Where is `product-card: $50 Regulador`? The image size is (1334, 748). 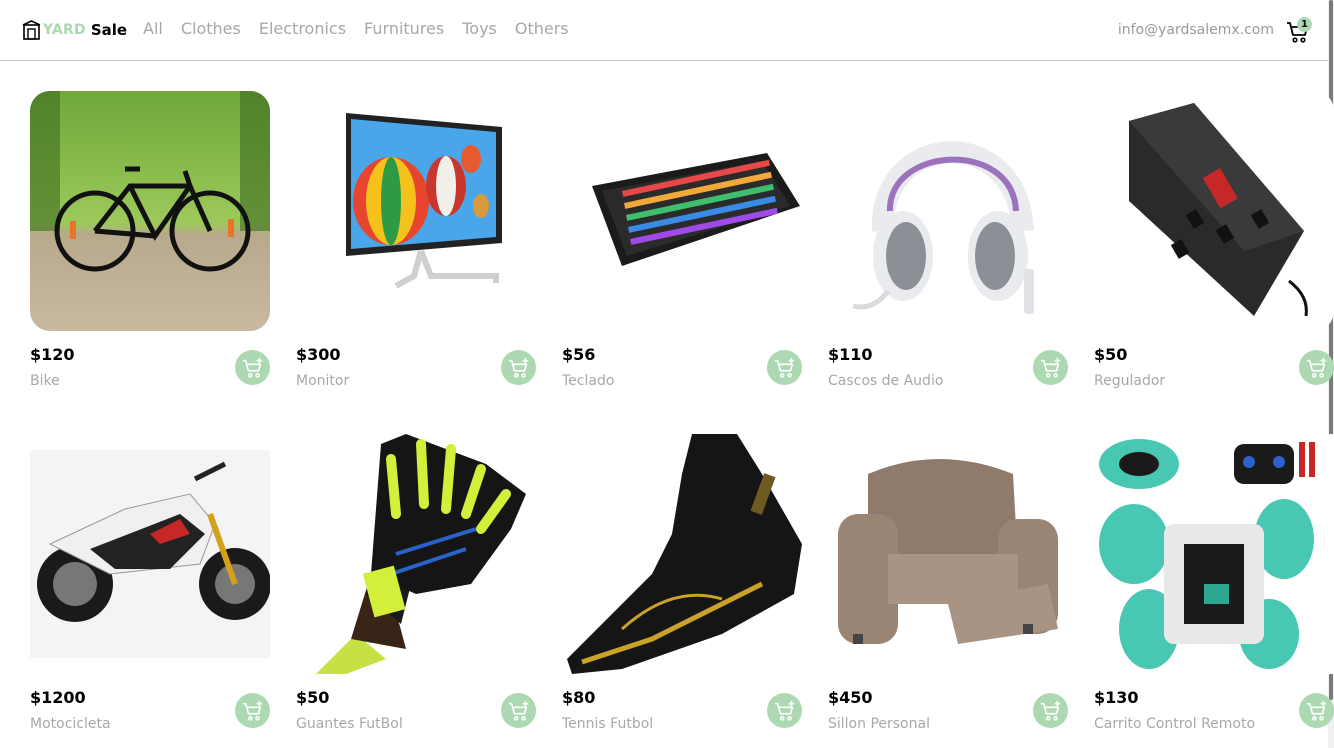
product-card: $50 Regulador is located at coordinates (1214, 247).